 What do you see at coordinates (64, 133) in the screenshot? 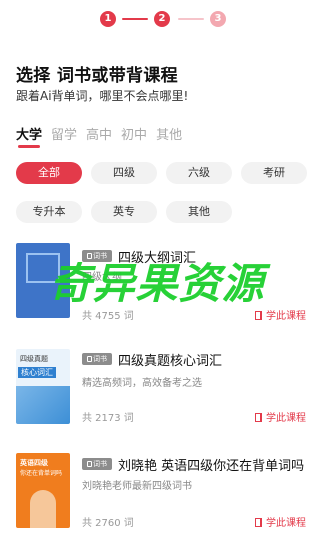
I see `tab-study-abroad: 留学` at bounding box center [64, 133].